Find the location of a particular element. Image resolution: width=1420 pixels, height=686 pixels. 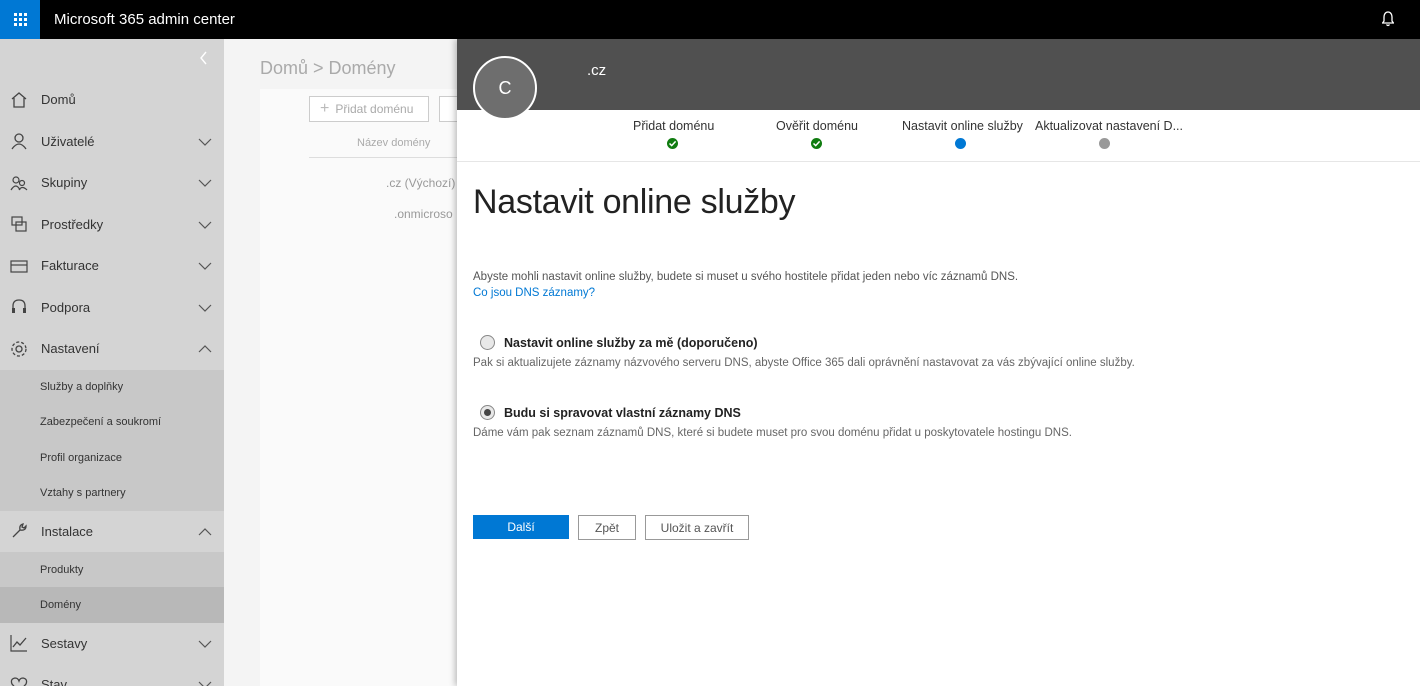

save-and-close-button: Uložit a zavřít is located at coordinates (697, 527).